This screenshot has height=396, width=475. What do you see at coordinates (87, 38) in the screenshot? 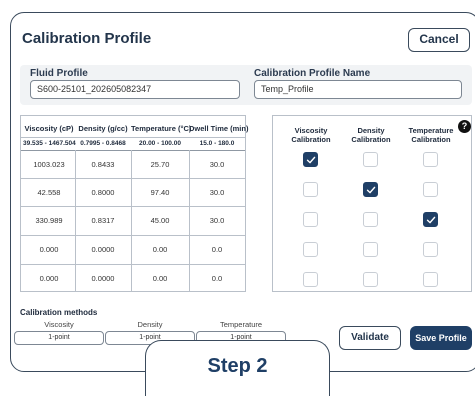
I see `page-title: Calibration Profile` at bounding box center [87, 38].